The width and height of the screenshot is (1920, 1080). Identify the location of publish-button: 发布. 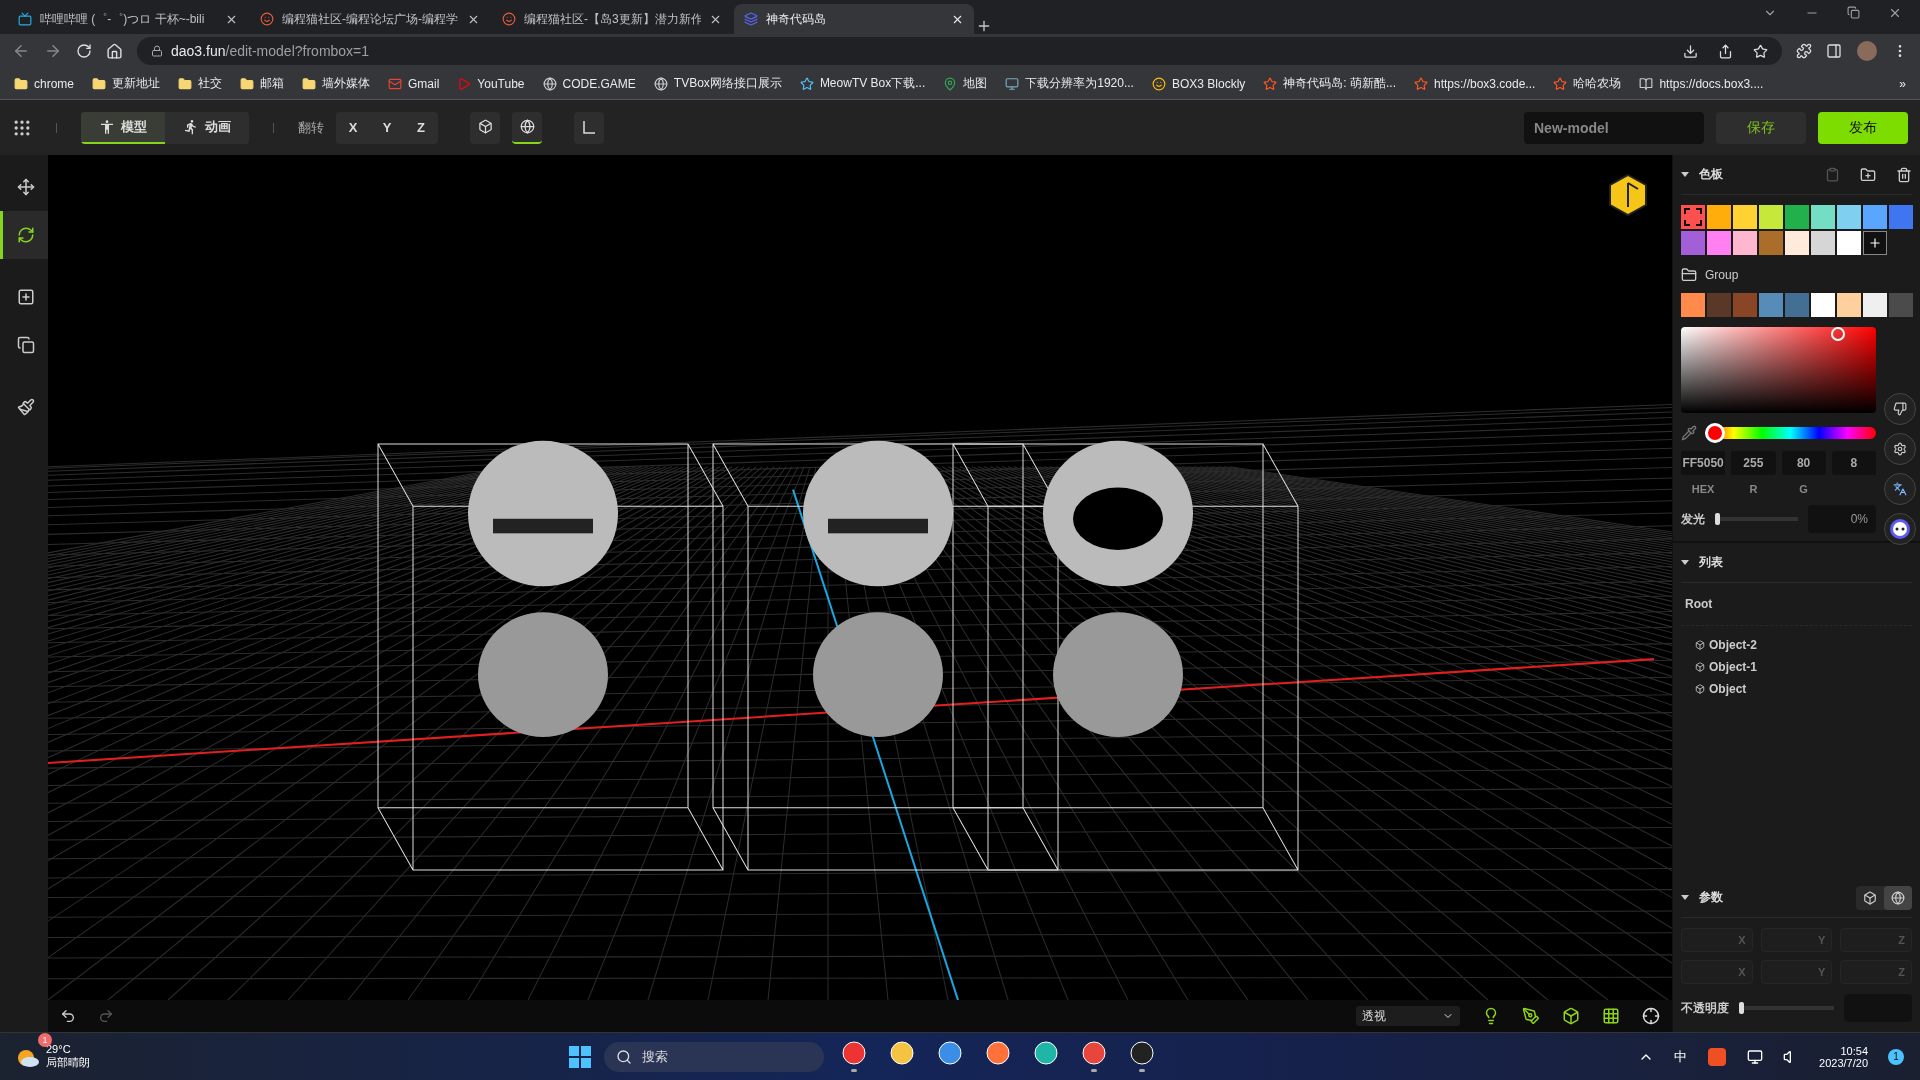
(1863, 127).